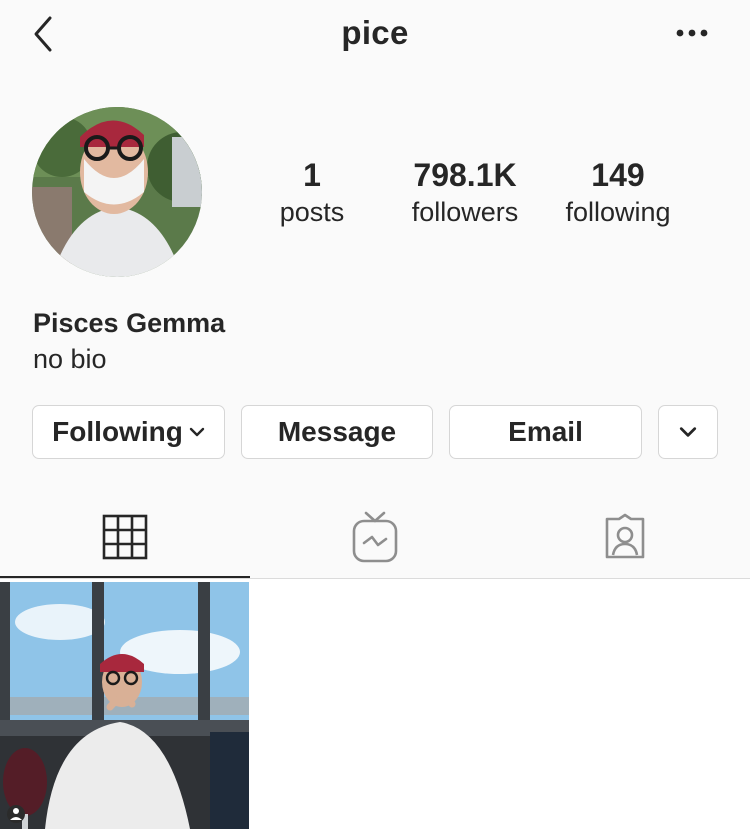 This screenshot has height=829, width=750. I want to click on tagged-icon, so click(625, 536).